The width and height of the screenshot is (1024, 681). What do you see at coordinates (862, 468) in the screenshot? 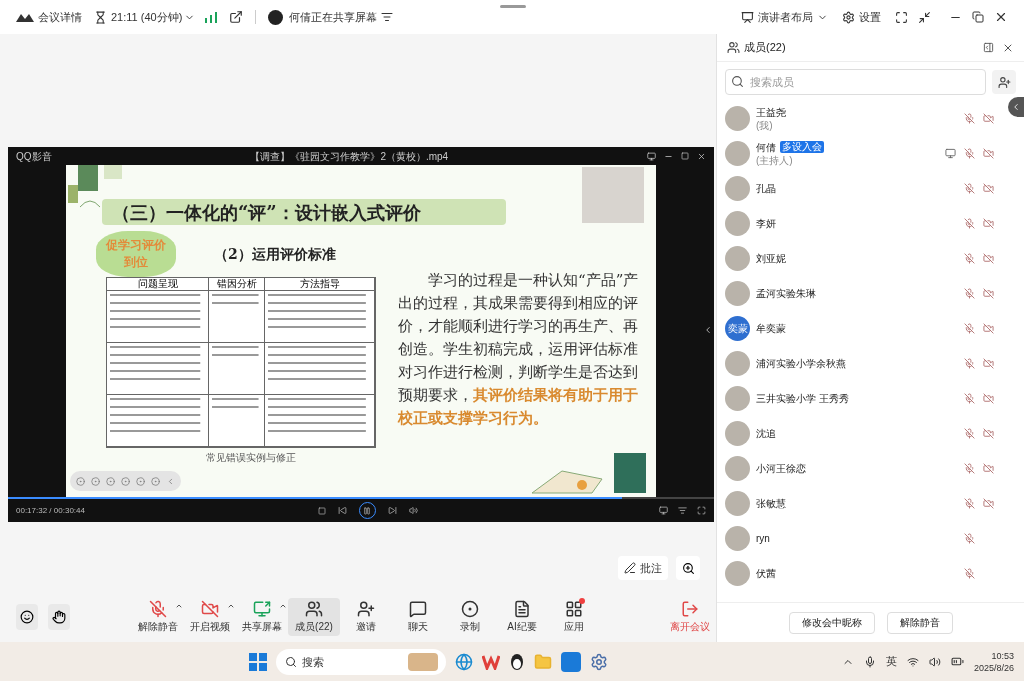
I see `member-row: 小河王徐恋` at bounding box center [862, 468].